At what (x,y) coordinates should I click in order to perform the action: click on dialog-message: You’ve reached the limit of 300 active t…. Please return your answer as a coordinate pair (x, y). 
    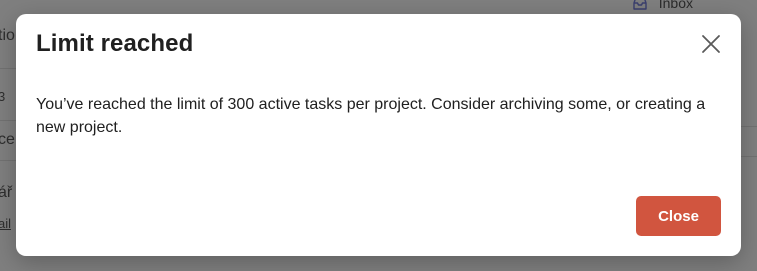
    Looking at the image, I should click on (371, 116).